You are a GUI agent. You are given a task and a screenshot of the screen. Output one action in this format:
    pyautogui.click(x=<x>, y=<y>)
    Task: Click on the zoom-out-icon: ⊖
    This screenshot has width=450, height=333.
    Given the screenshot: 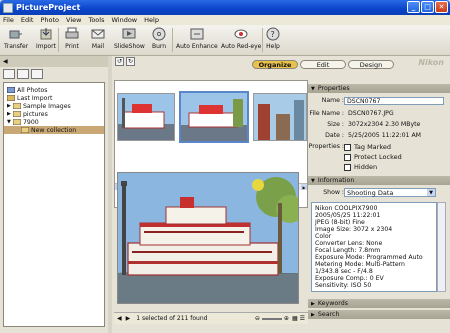 What is the action you would take?
    pyautogui.click(x=257, y=318)
    